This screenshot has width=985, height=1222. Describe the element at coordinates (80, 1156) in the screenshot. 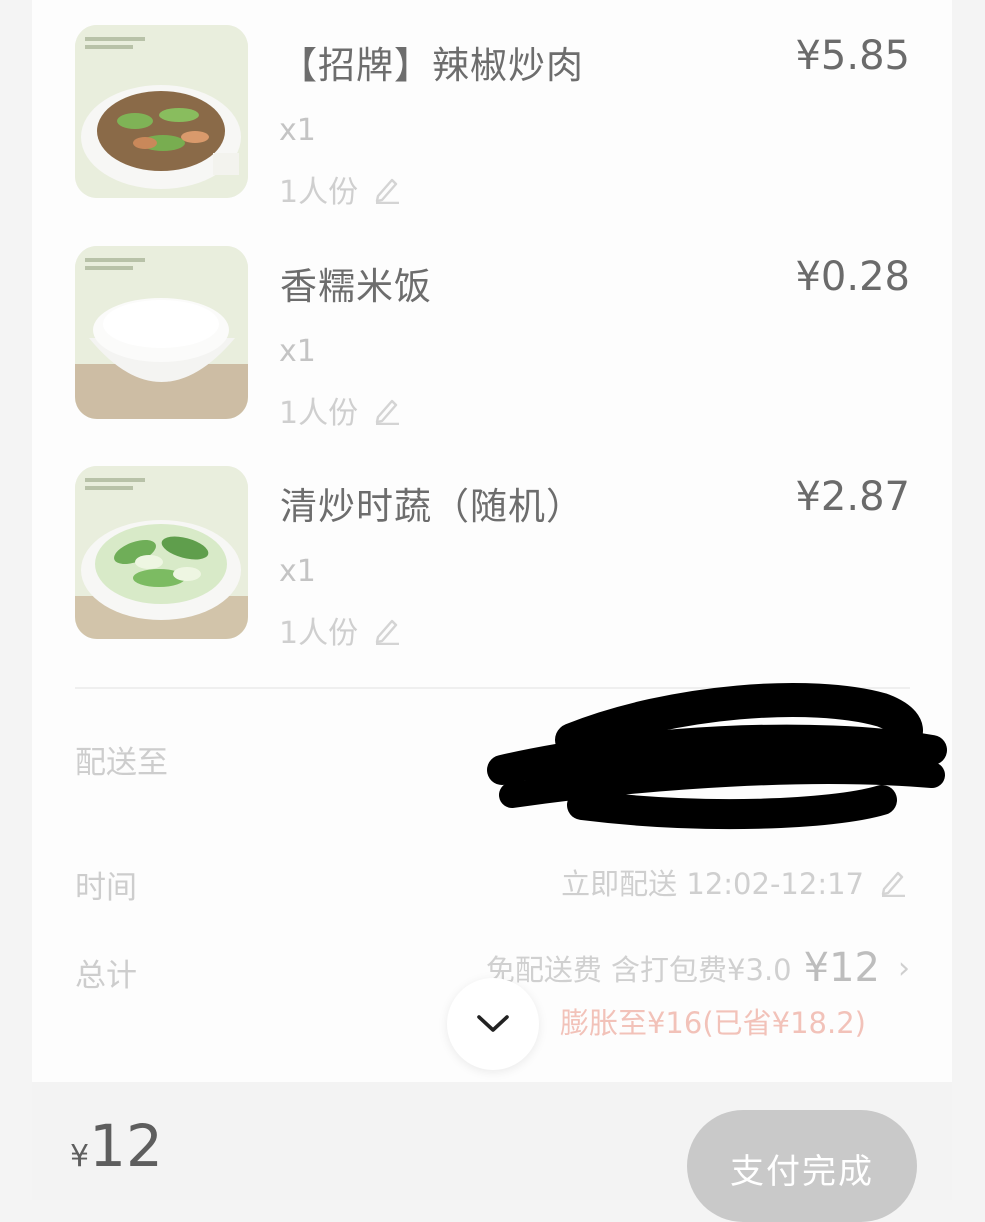

I see `currency-symbol: ¥` at that location.